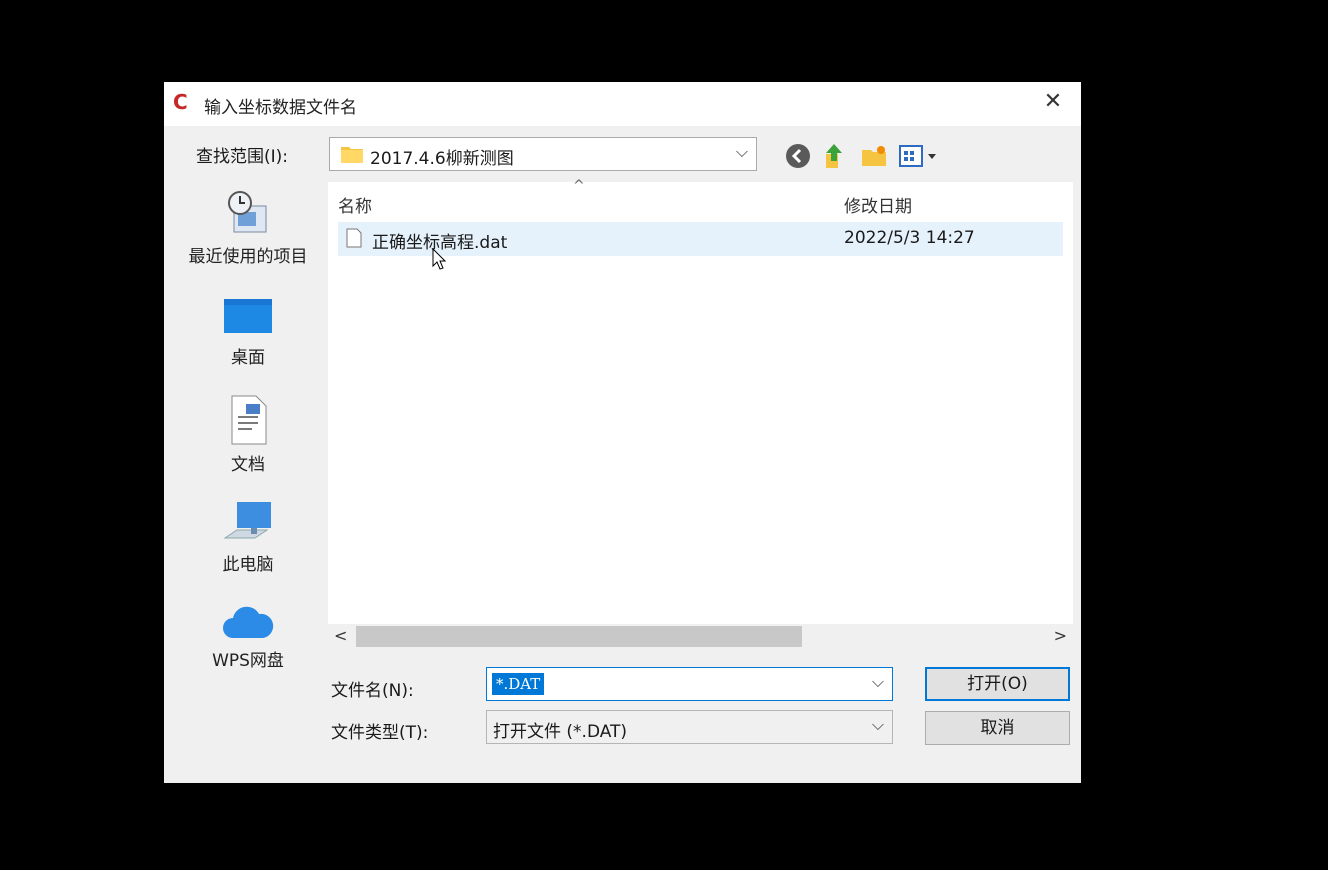  What do you see at coordinates (248, 565) in the screenshot?
I see `place-label: 此电脑` at bounding box center [248, 565].